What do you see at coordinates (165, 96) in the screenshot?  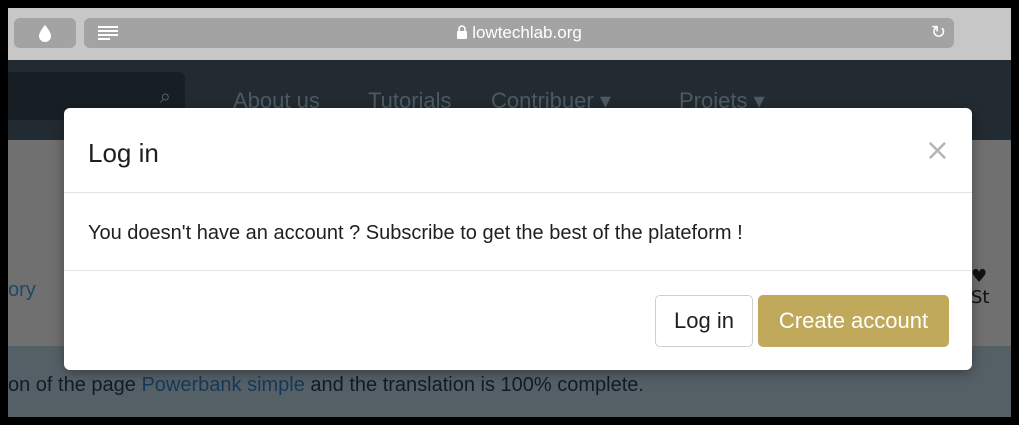 I see `search-icon: ⌕` at bounding box center [165, 96].